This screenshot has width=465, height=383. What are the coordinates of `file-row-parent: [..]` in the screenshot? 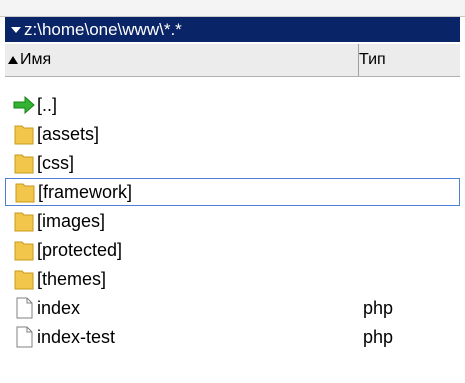 It's located at (232, 105).